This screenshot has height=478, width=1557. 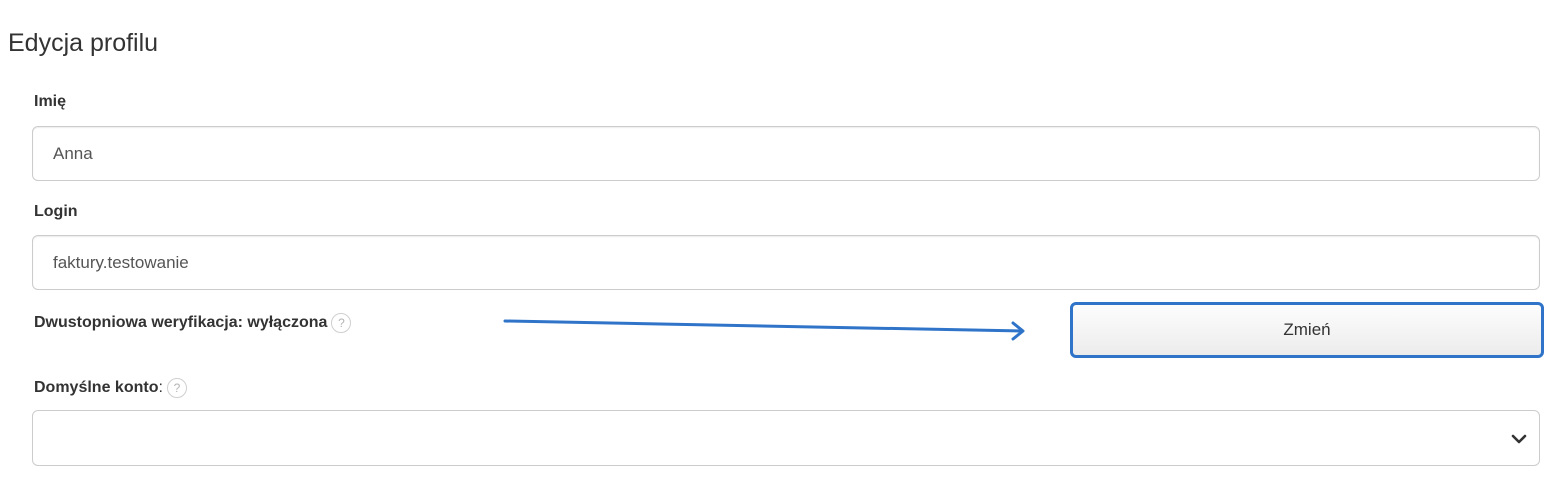 I want to click on default-account-label-row: Domyślne konto:?, so click(x=110, y=388).